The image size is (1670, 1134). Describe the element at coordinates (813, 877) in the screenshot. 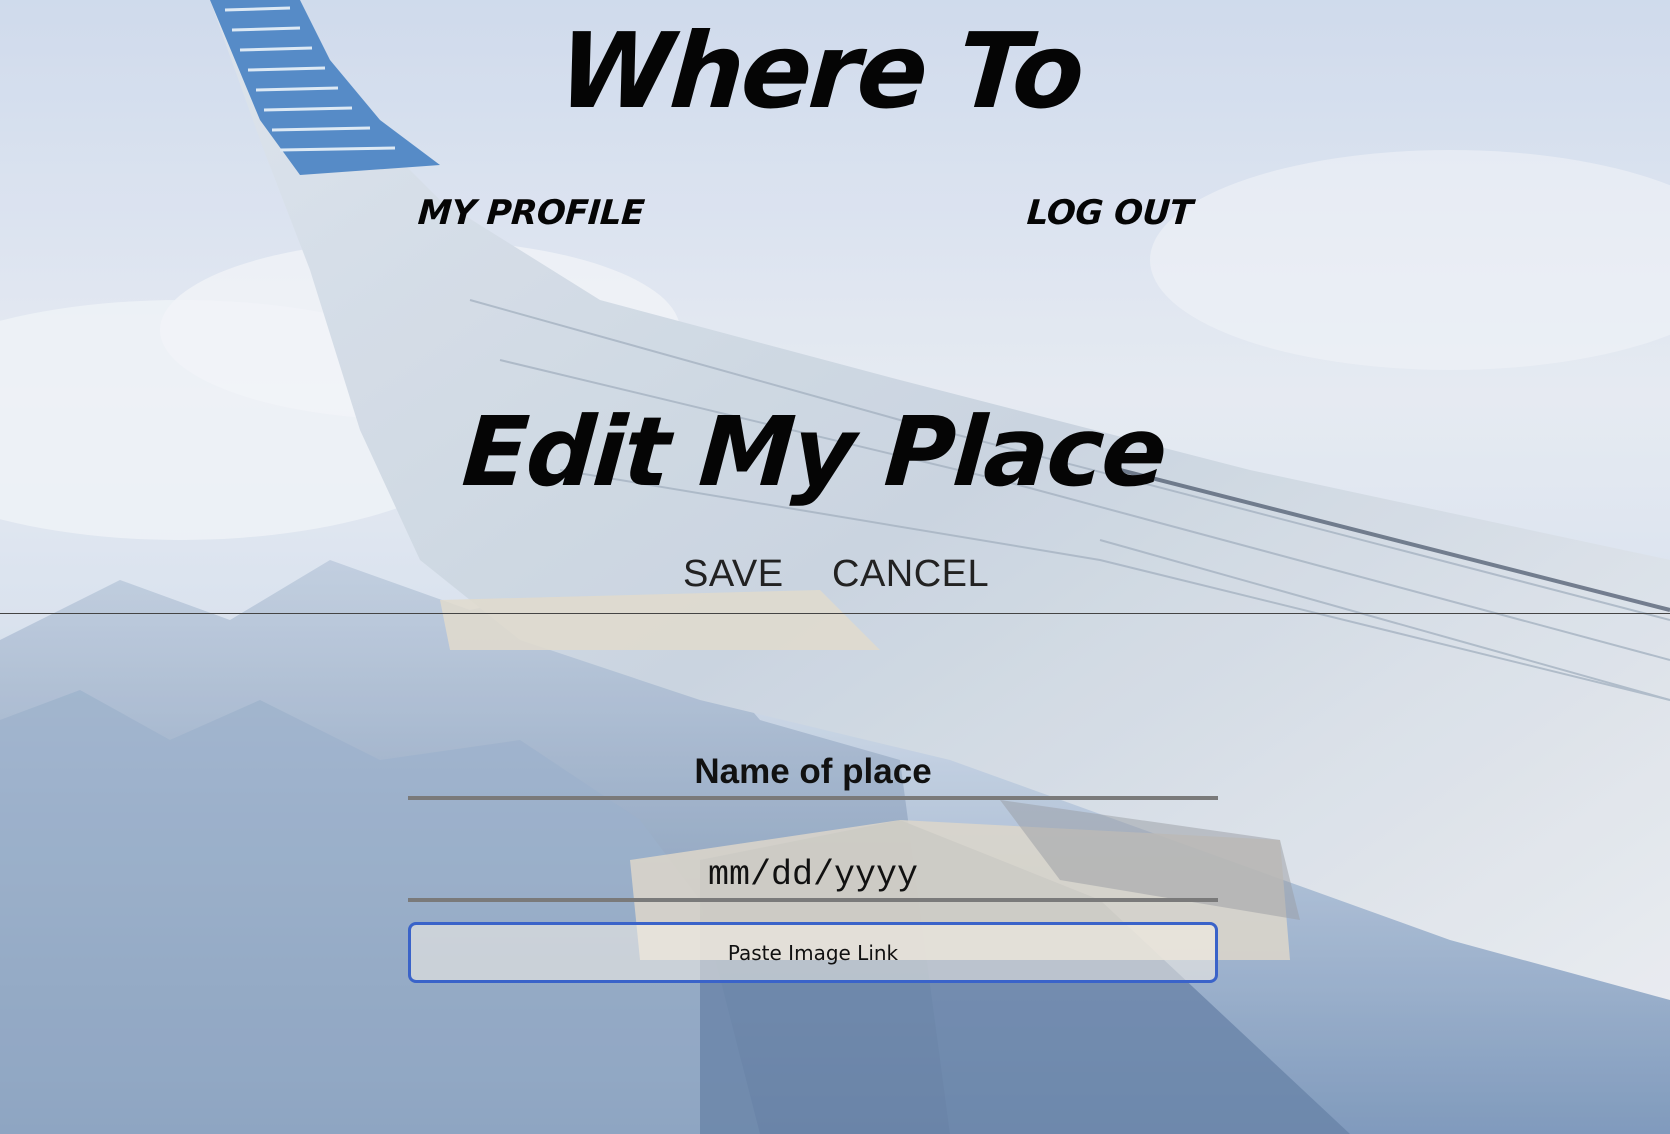

I see `date-input: mm/dd/yyyy` at that location.